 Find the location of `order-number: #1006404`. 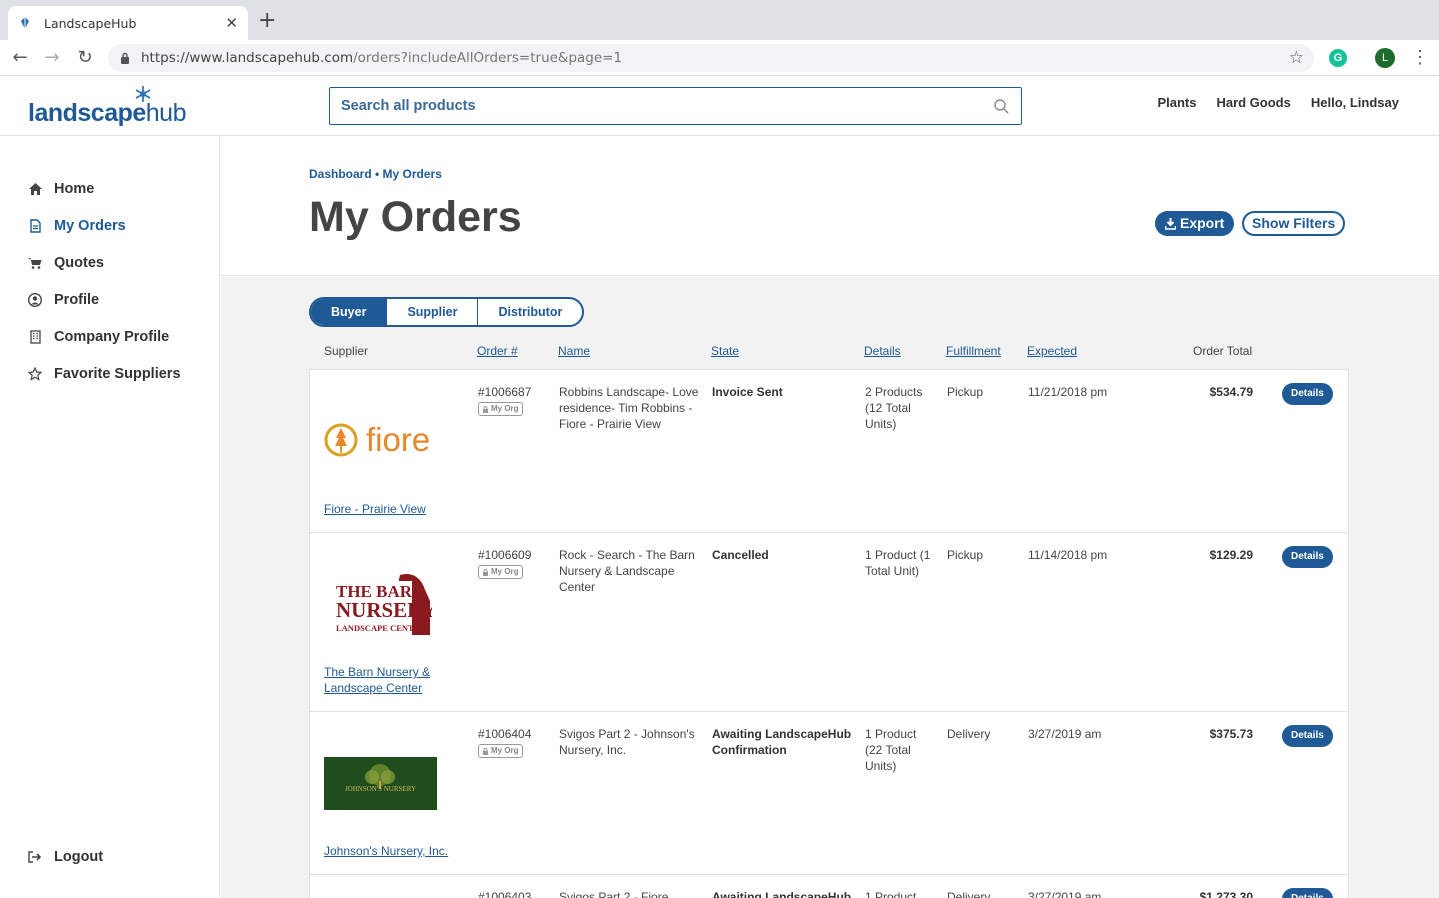

order-number: #1006404 is located at coordinates (504, 734).